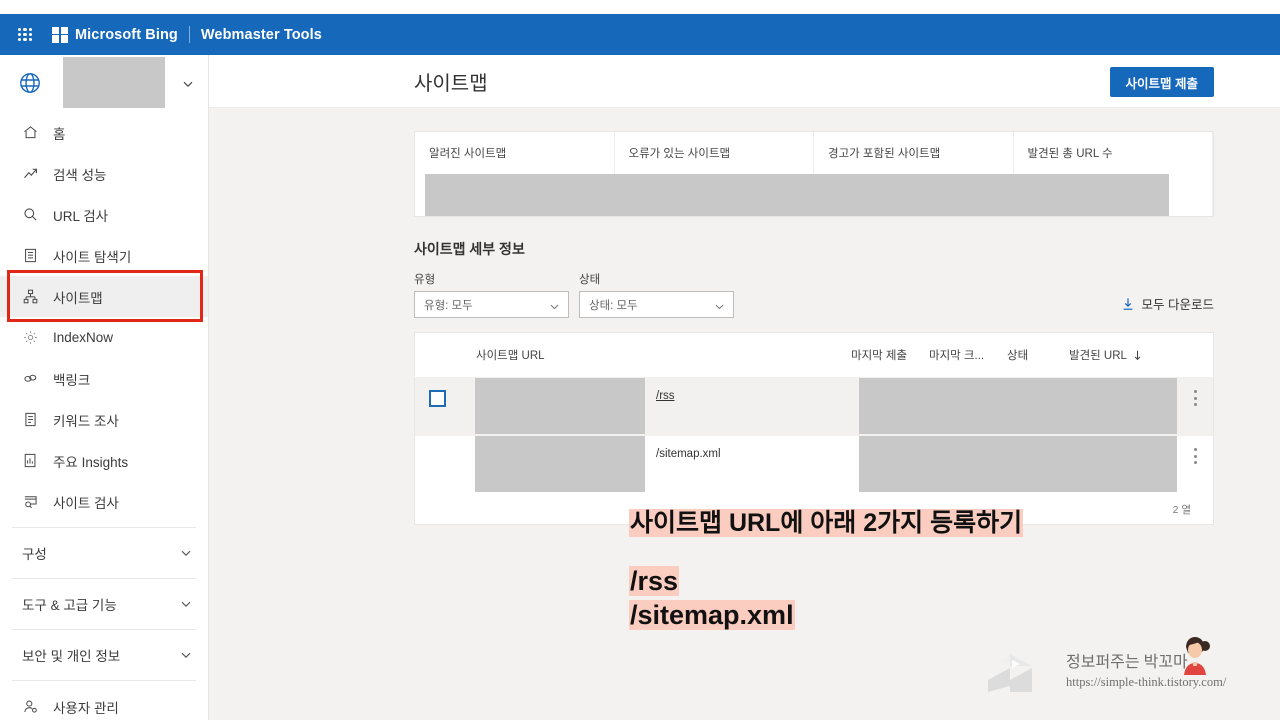  I want to click on sidebar-item-user-management: 사용자 관리, so click(104, 703).